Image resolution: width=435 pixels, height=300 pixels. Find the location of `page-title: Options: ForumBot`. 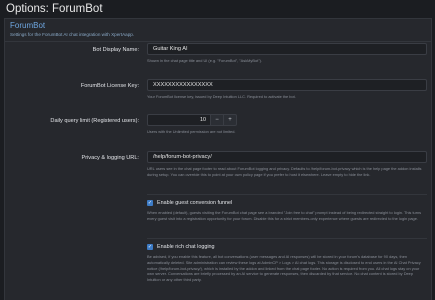

page-title: Options: ForumBot is located at coordinates (54, 9).